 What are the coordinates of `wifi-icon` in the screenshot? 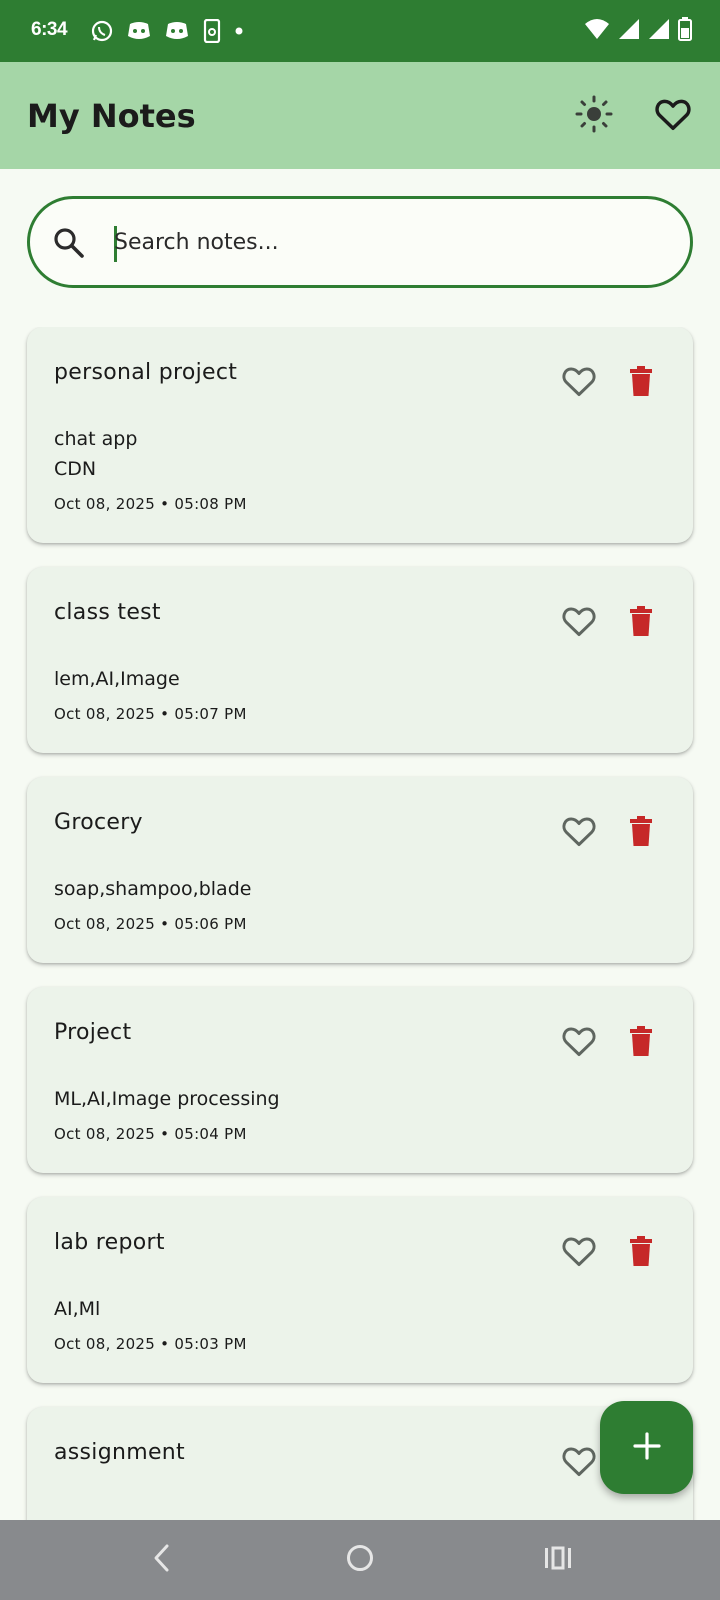 It's located at (597, 31).